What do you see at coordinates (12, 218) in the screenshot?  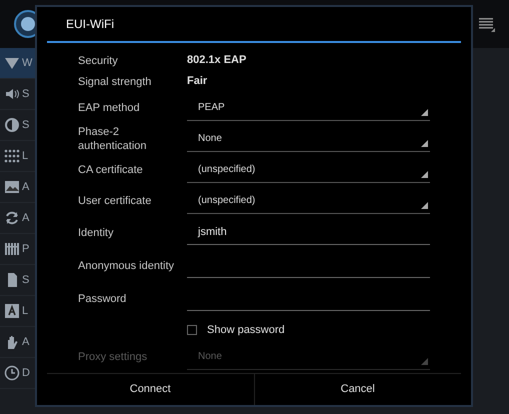 I see `sync-icon` at bounding box center [12, 218].